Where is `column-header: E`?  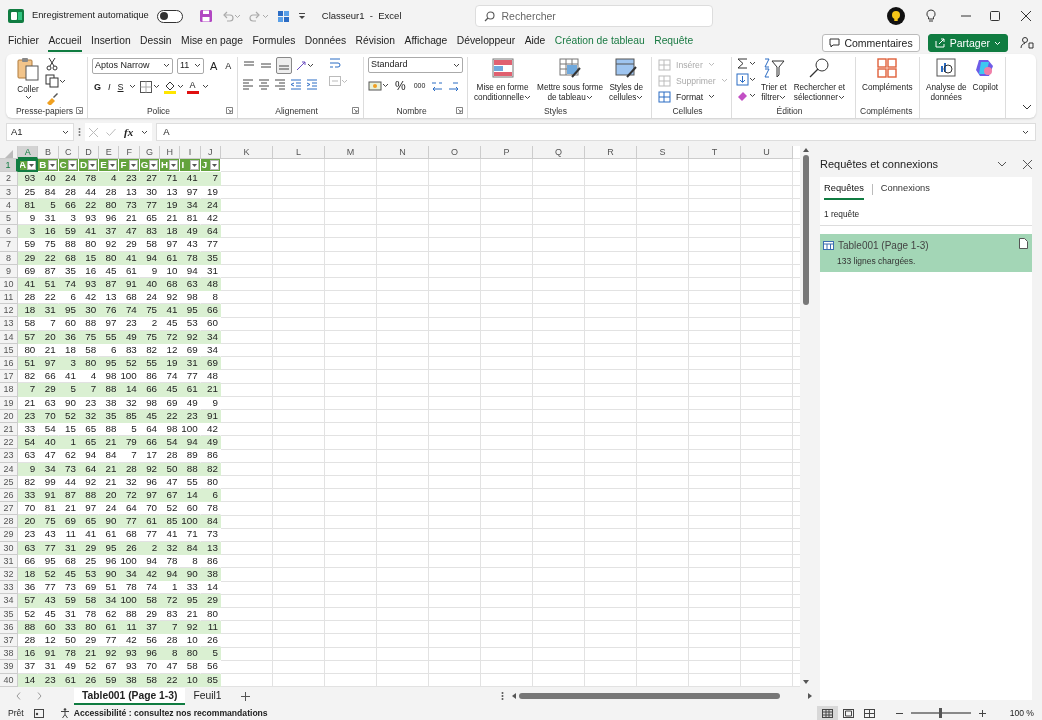
column-header: E is located at coordinates (109, 153).